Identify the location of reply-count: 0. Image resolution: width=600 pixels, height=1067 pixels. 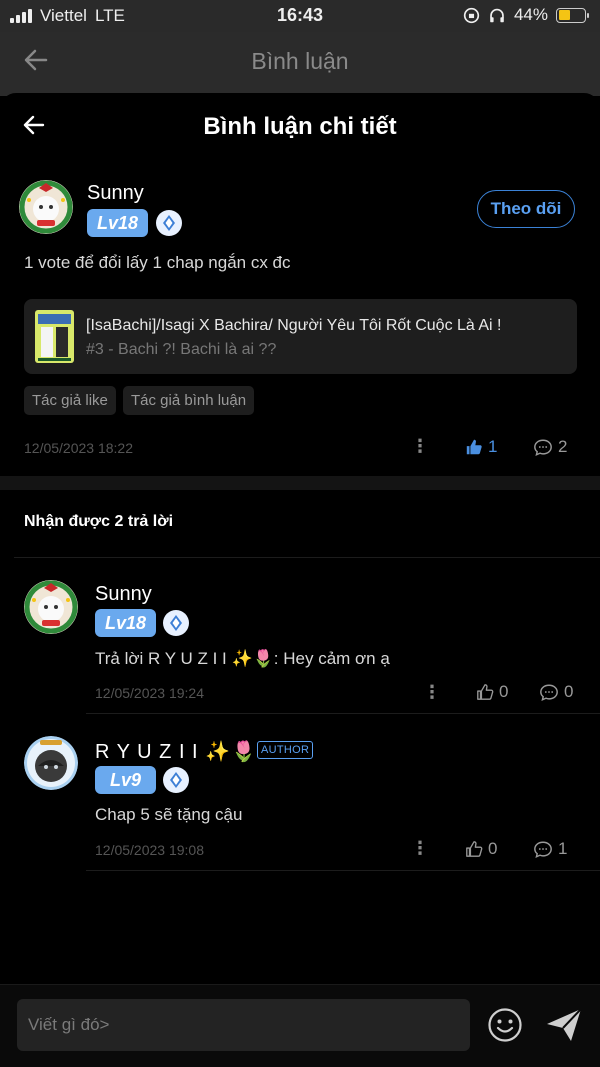
(569, 691).